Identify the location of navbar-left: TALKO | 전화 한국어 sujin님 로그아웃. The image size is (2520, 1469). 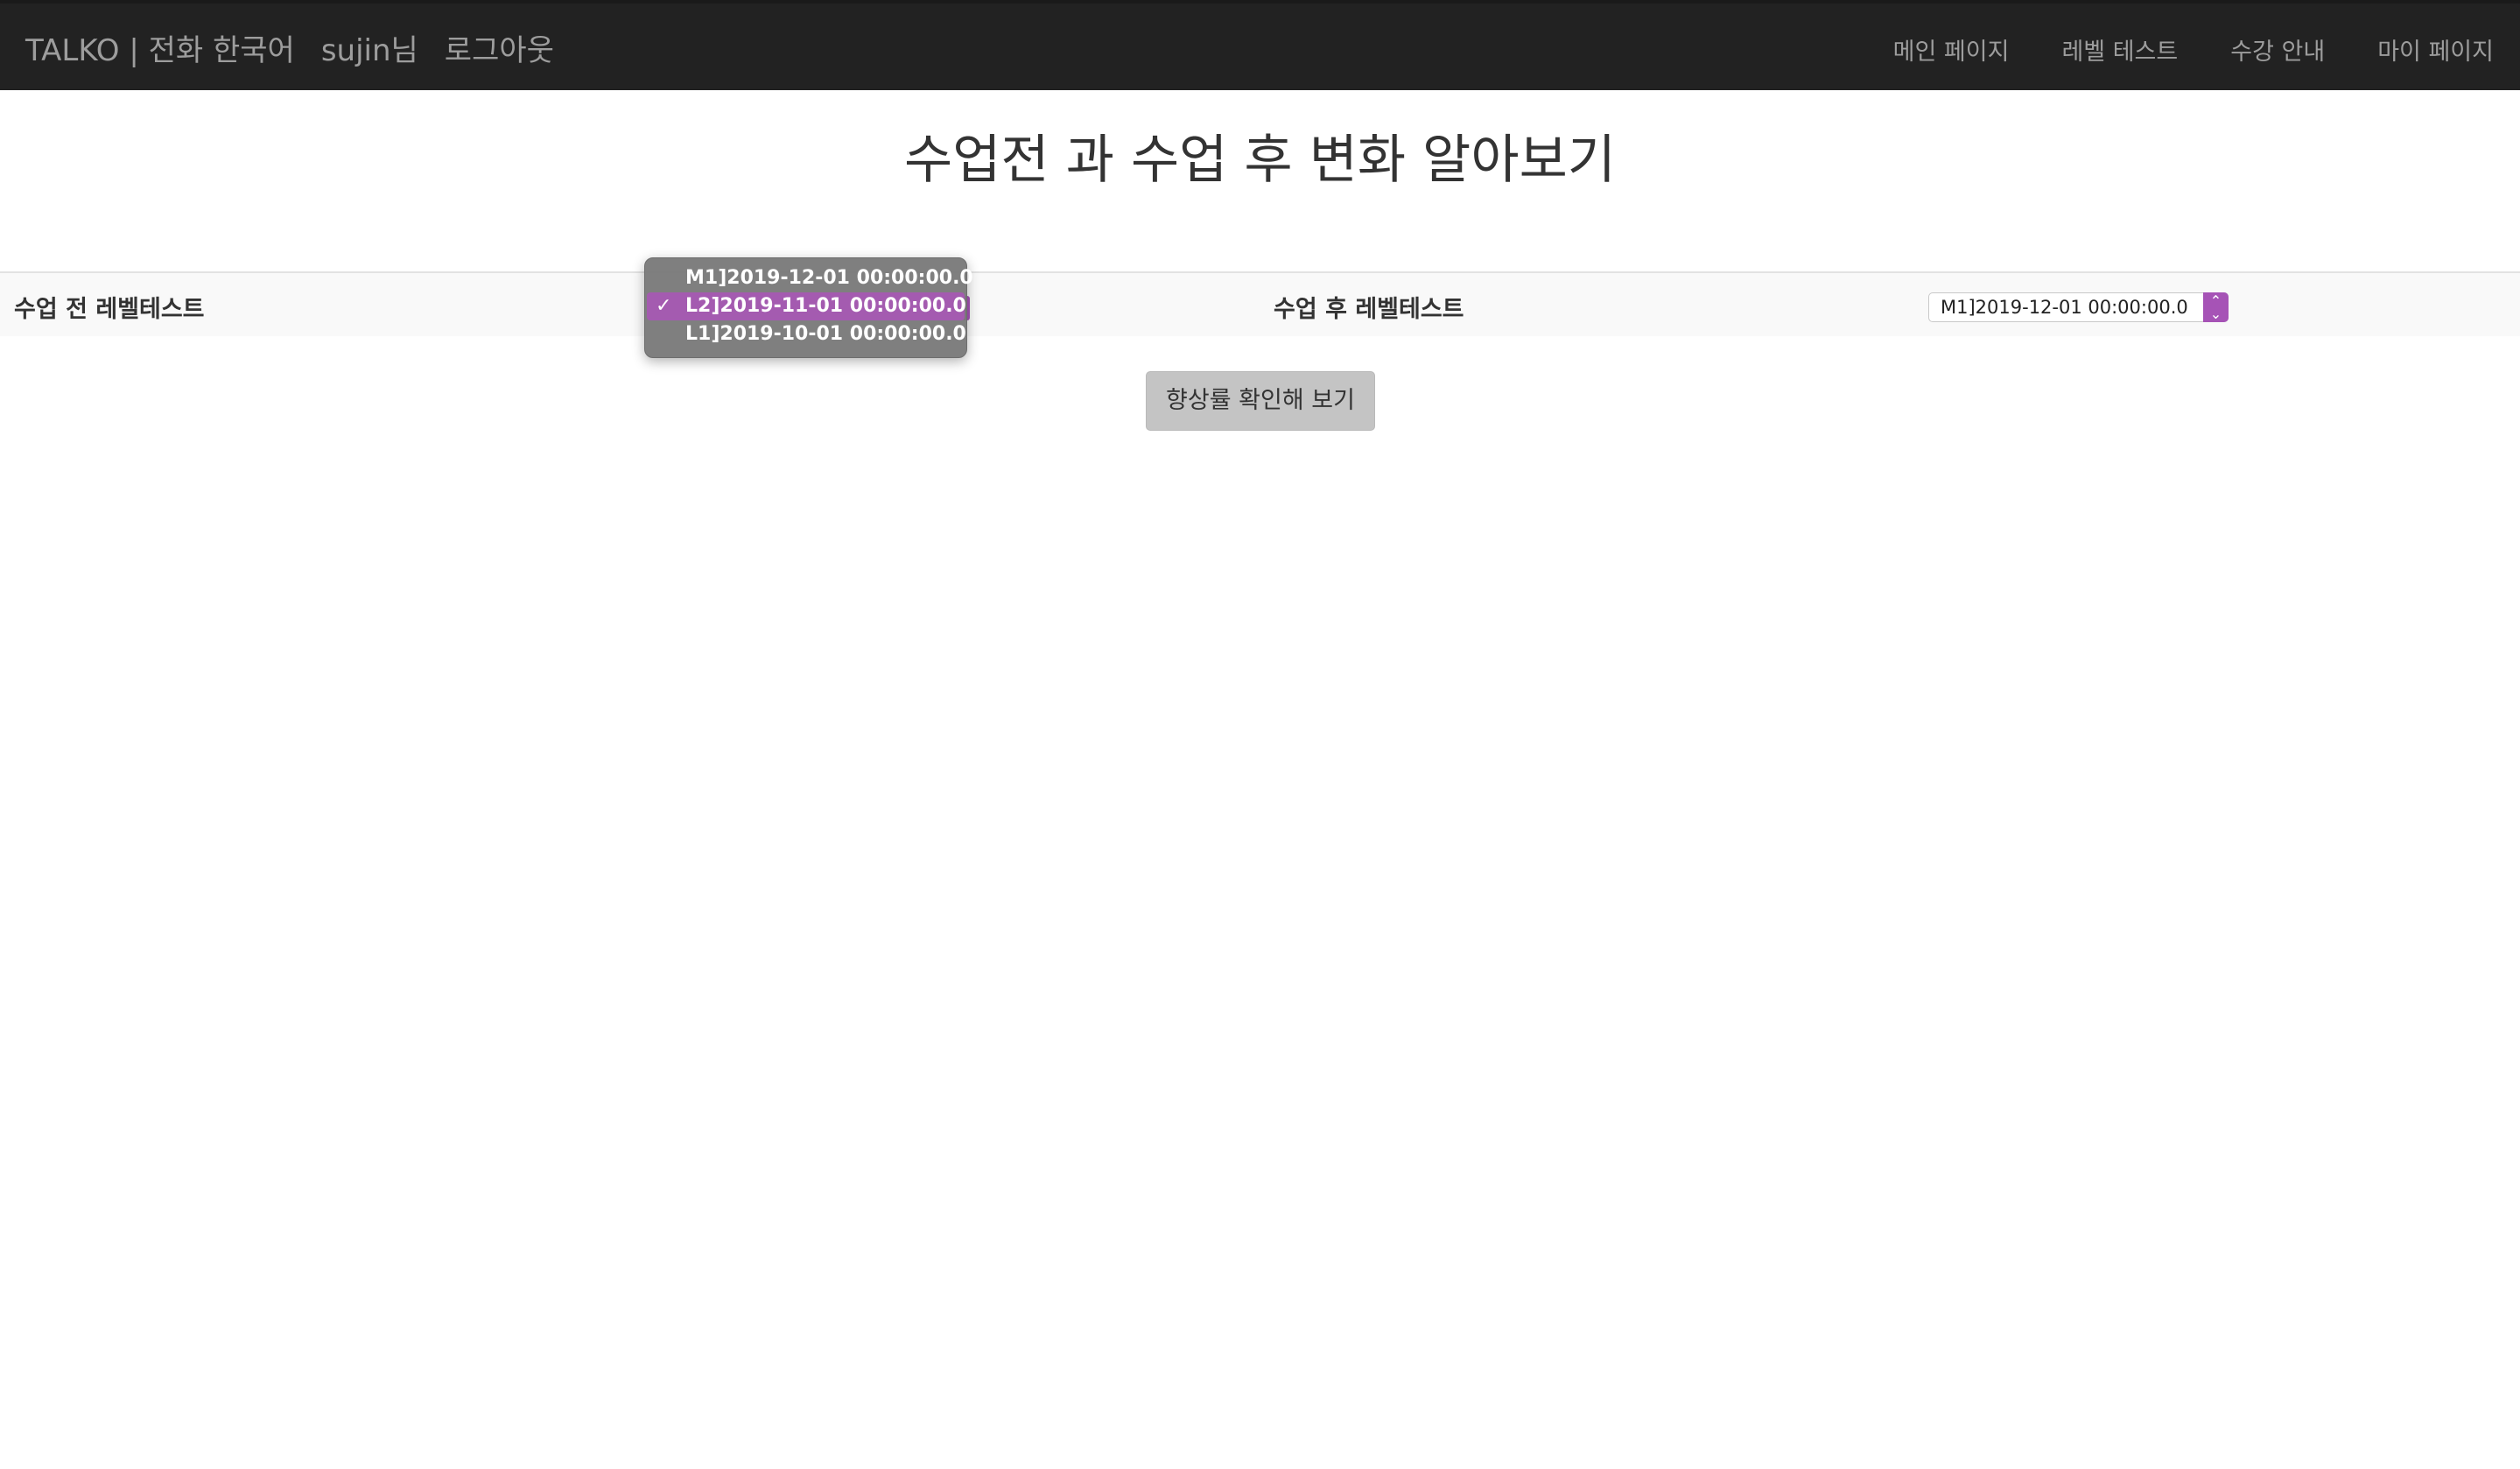
(289, 47).